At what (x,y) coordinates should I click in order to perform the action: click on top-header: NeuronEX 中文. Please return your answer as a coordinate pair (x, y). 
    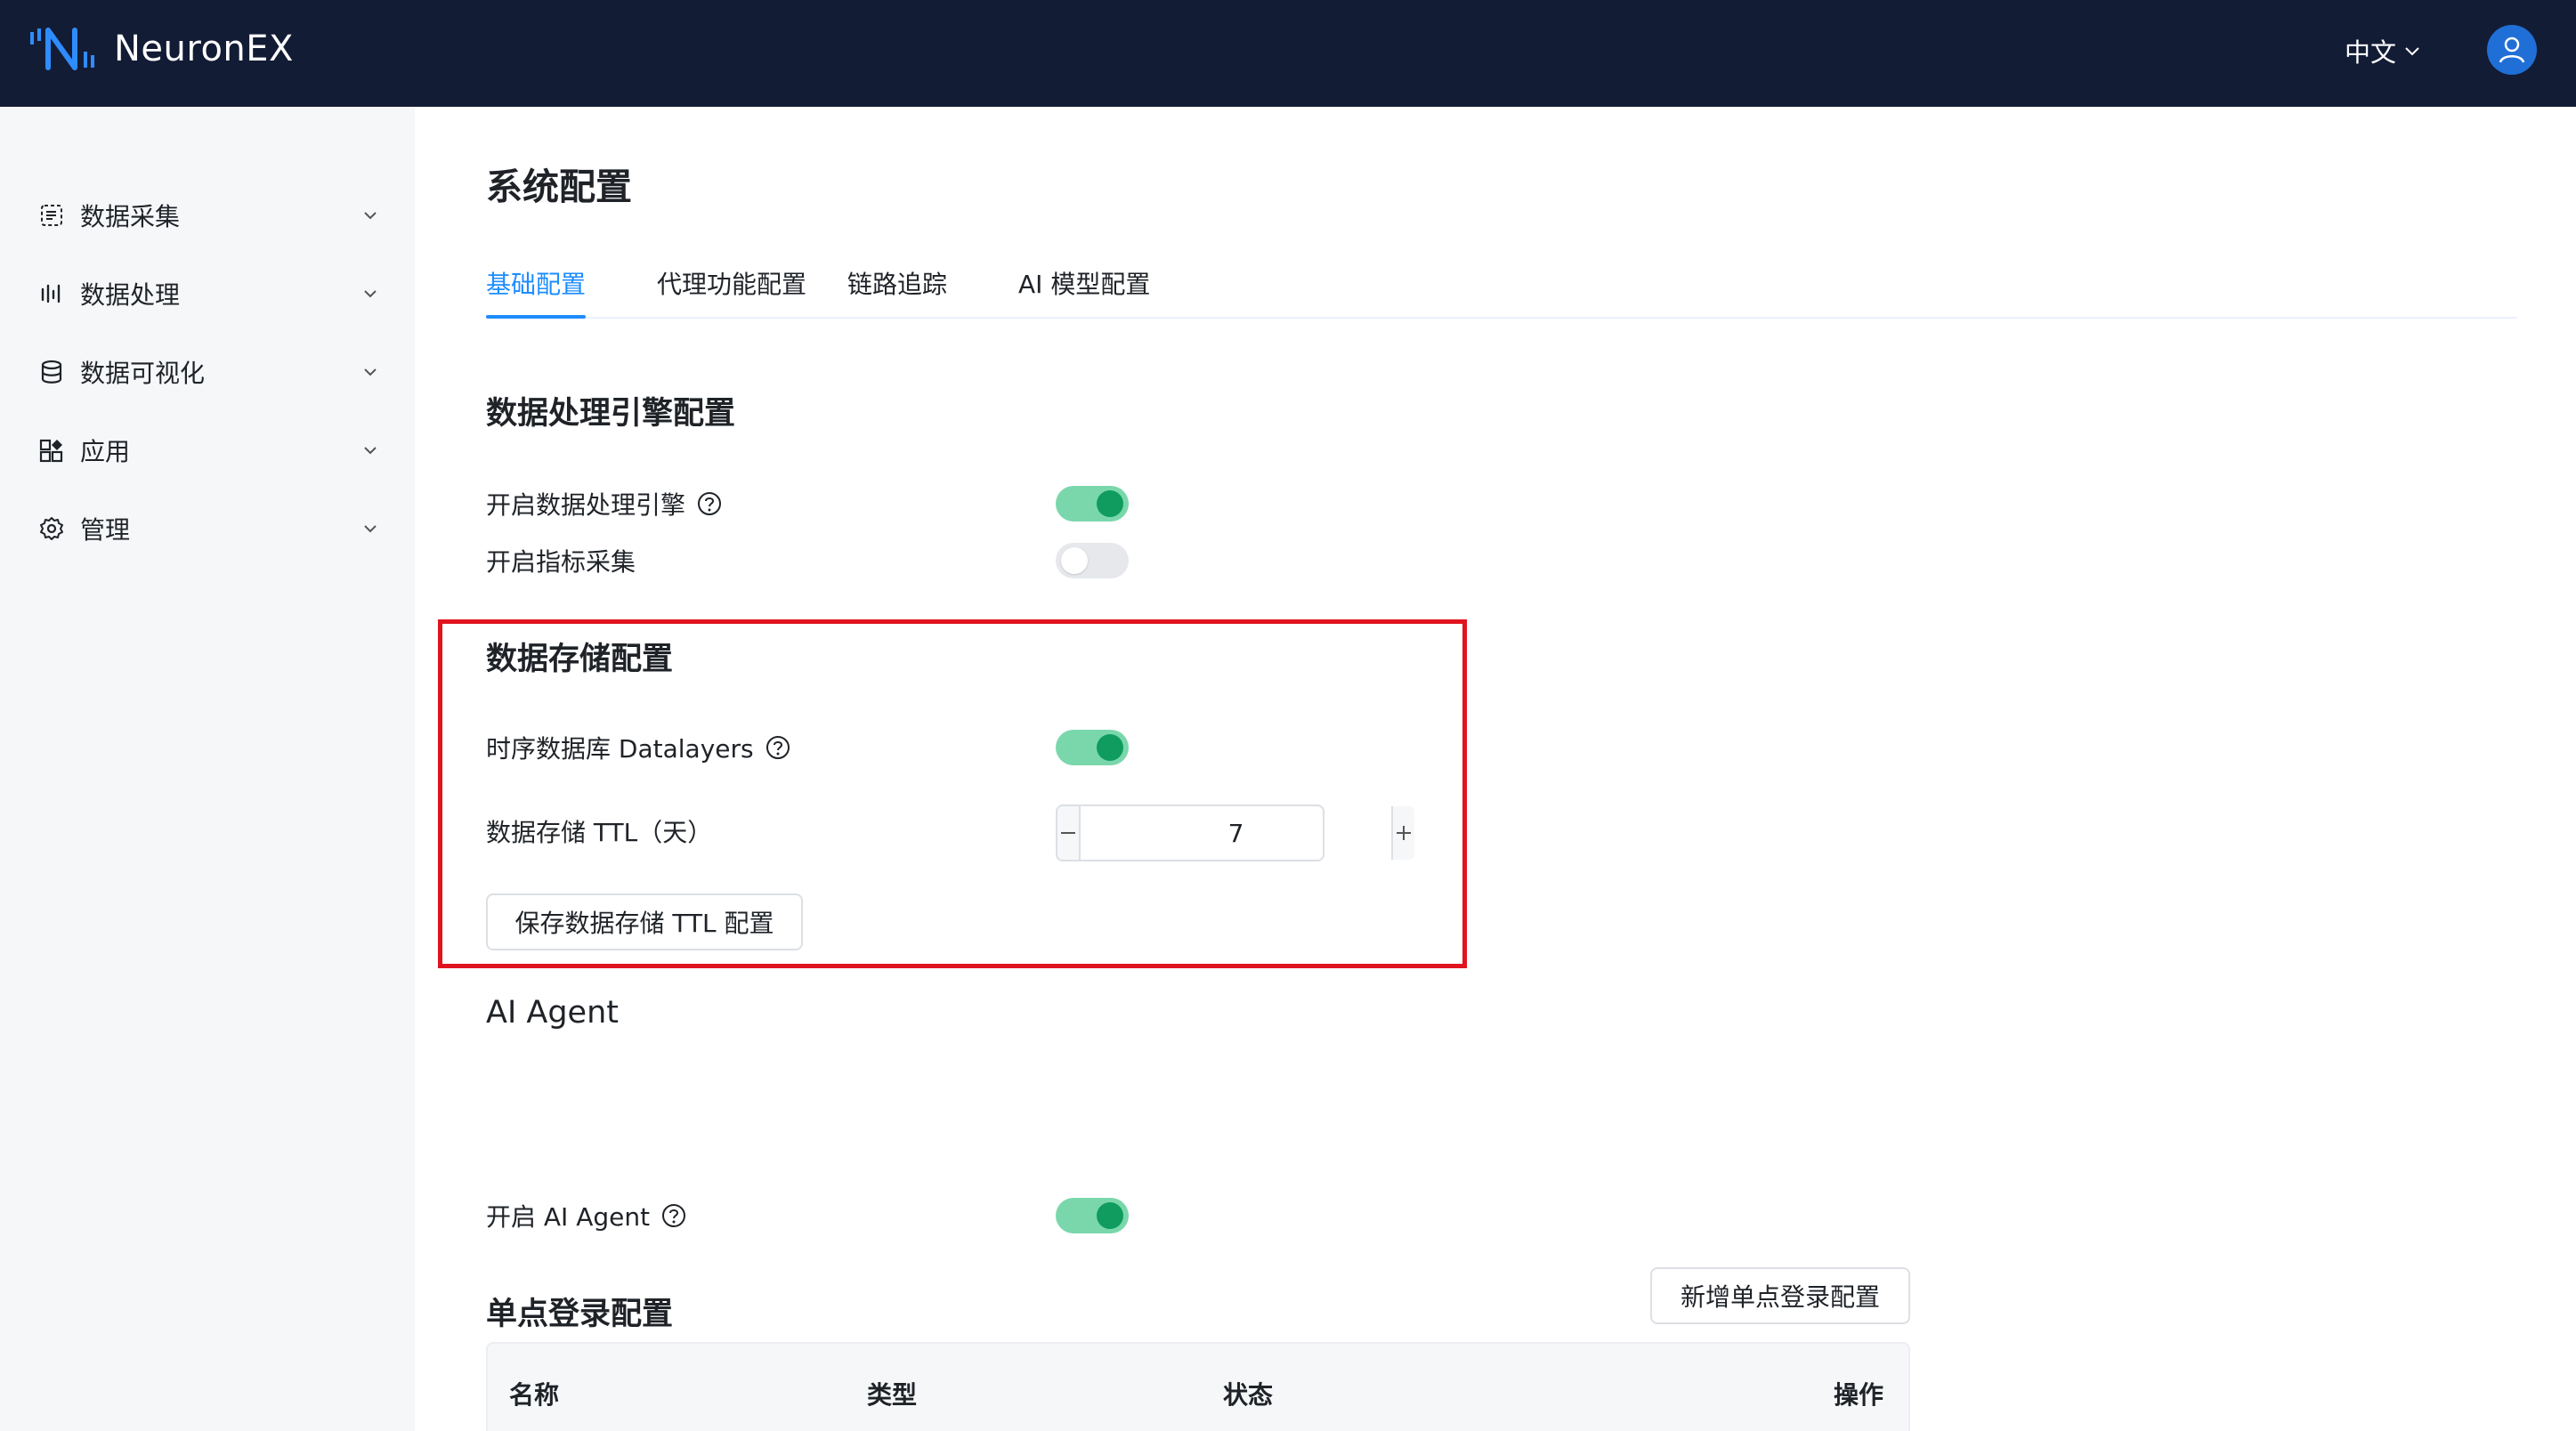
    Looking at the image, I should click on (1288, 54).